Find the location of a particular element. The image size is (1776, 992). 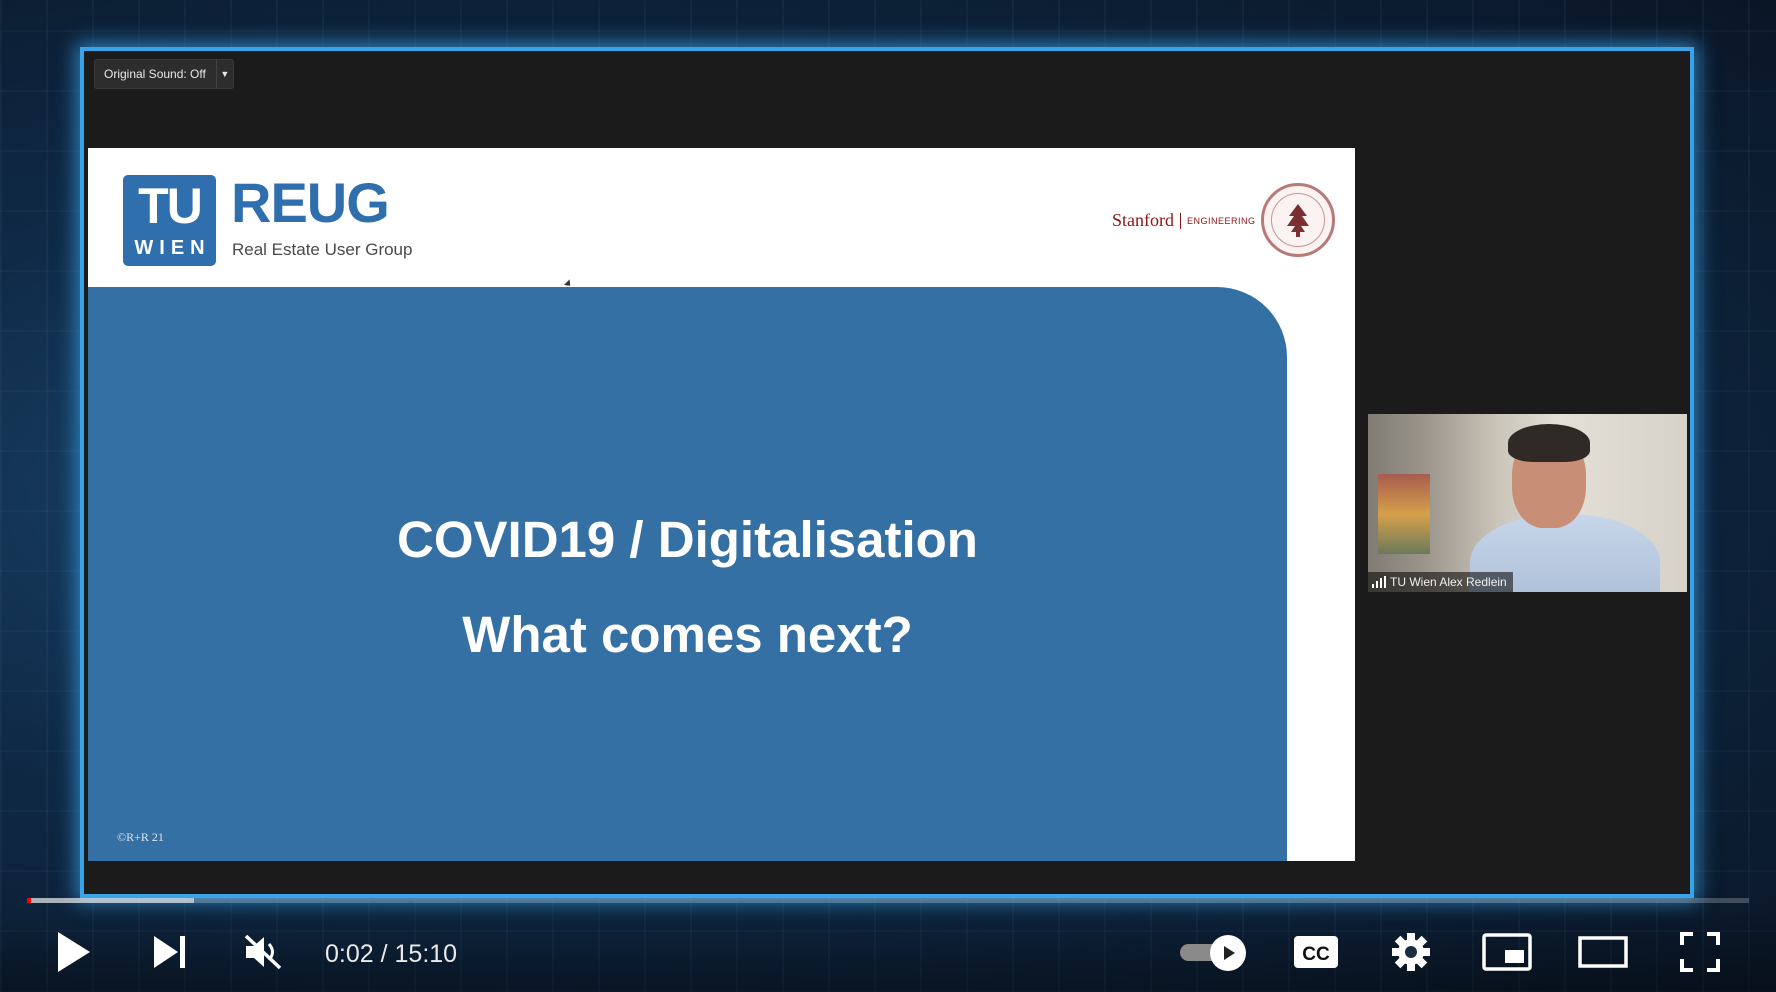

background-shelf is located at coordinates (1404, 514).